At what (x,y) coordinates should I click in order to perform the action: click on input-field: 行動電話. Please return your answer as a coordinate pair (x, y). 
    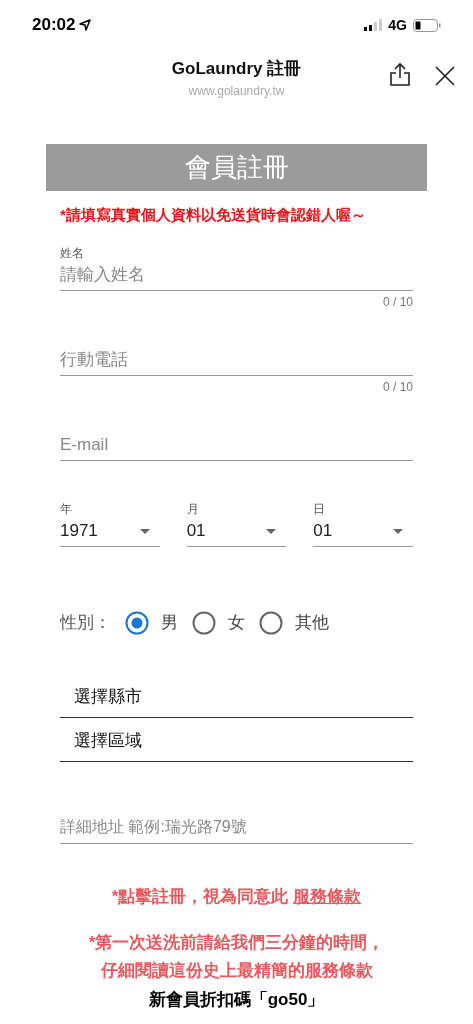
    Looking at the image, I should click on (236, 360).